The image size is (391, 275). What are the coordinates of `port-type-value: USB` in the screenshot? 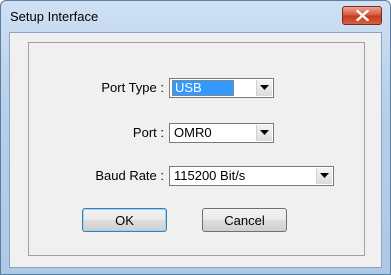 It's located at (203, 88).